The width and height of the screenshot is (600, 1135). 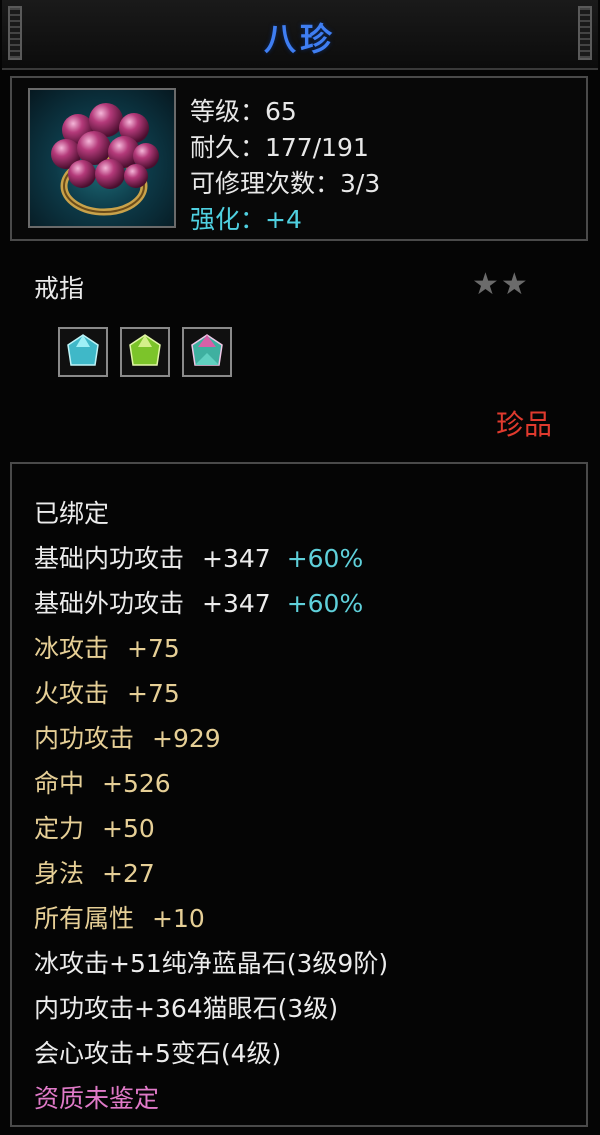 I want to click on attribute-label: 内功攻击, so click(x=84, y=738).